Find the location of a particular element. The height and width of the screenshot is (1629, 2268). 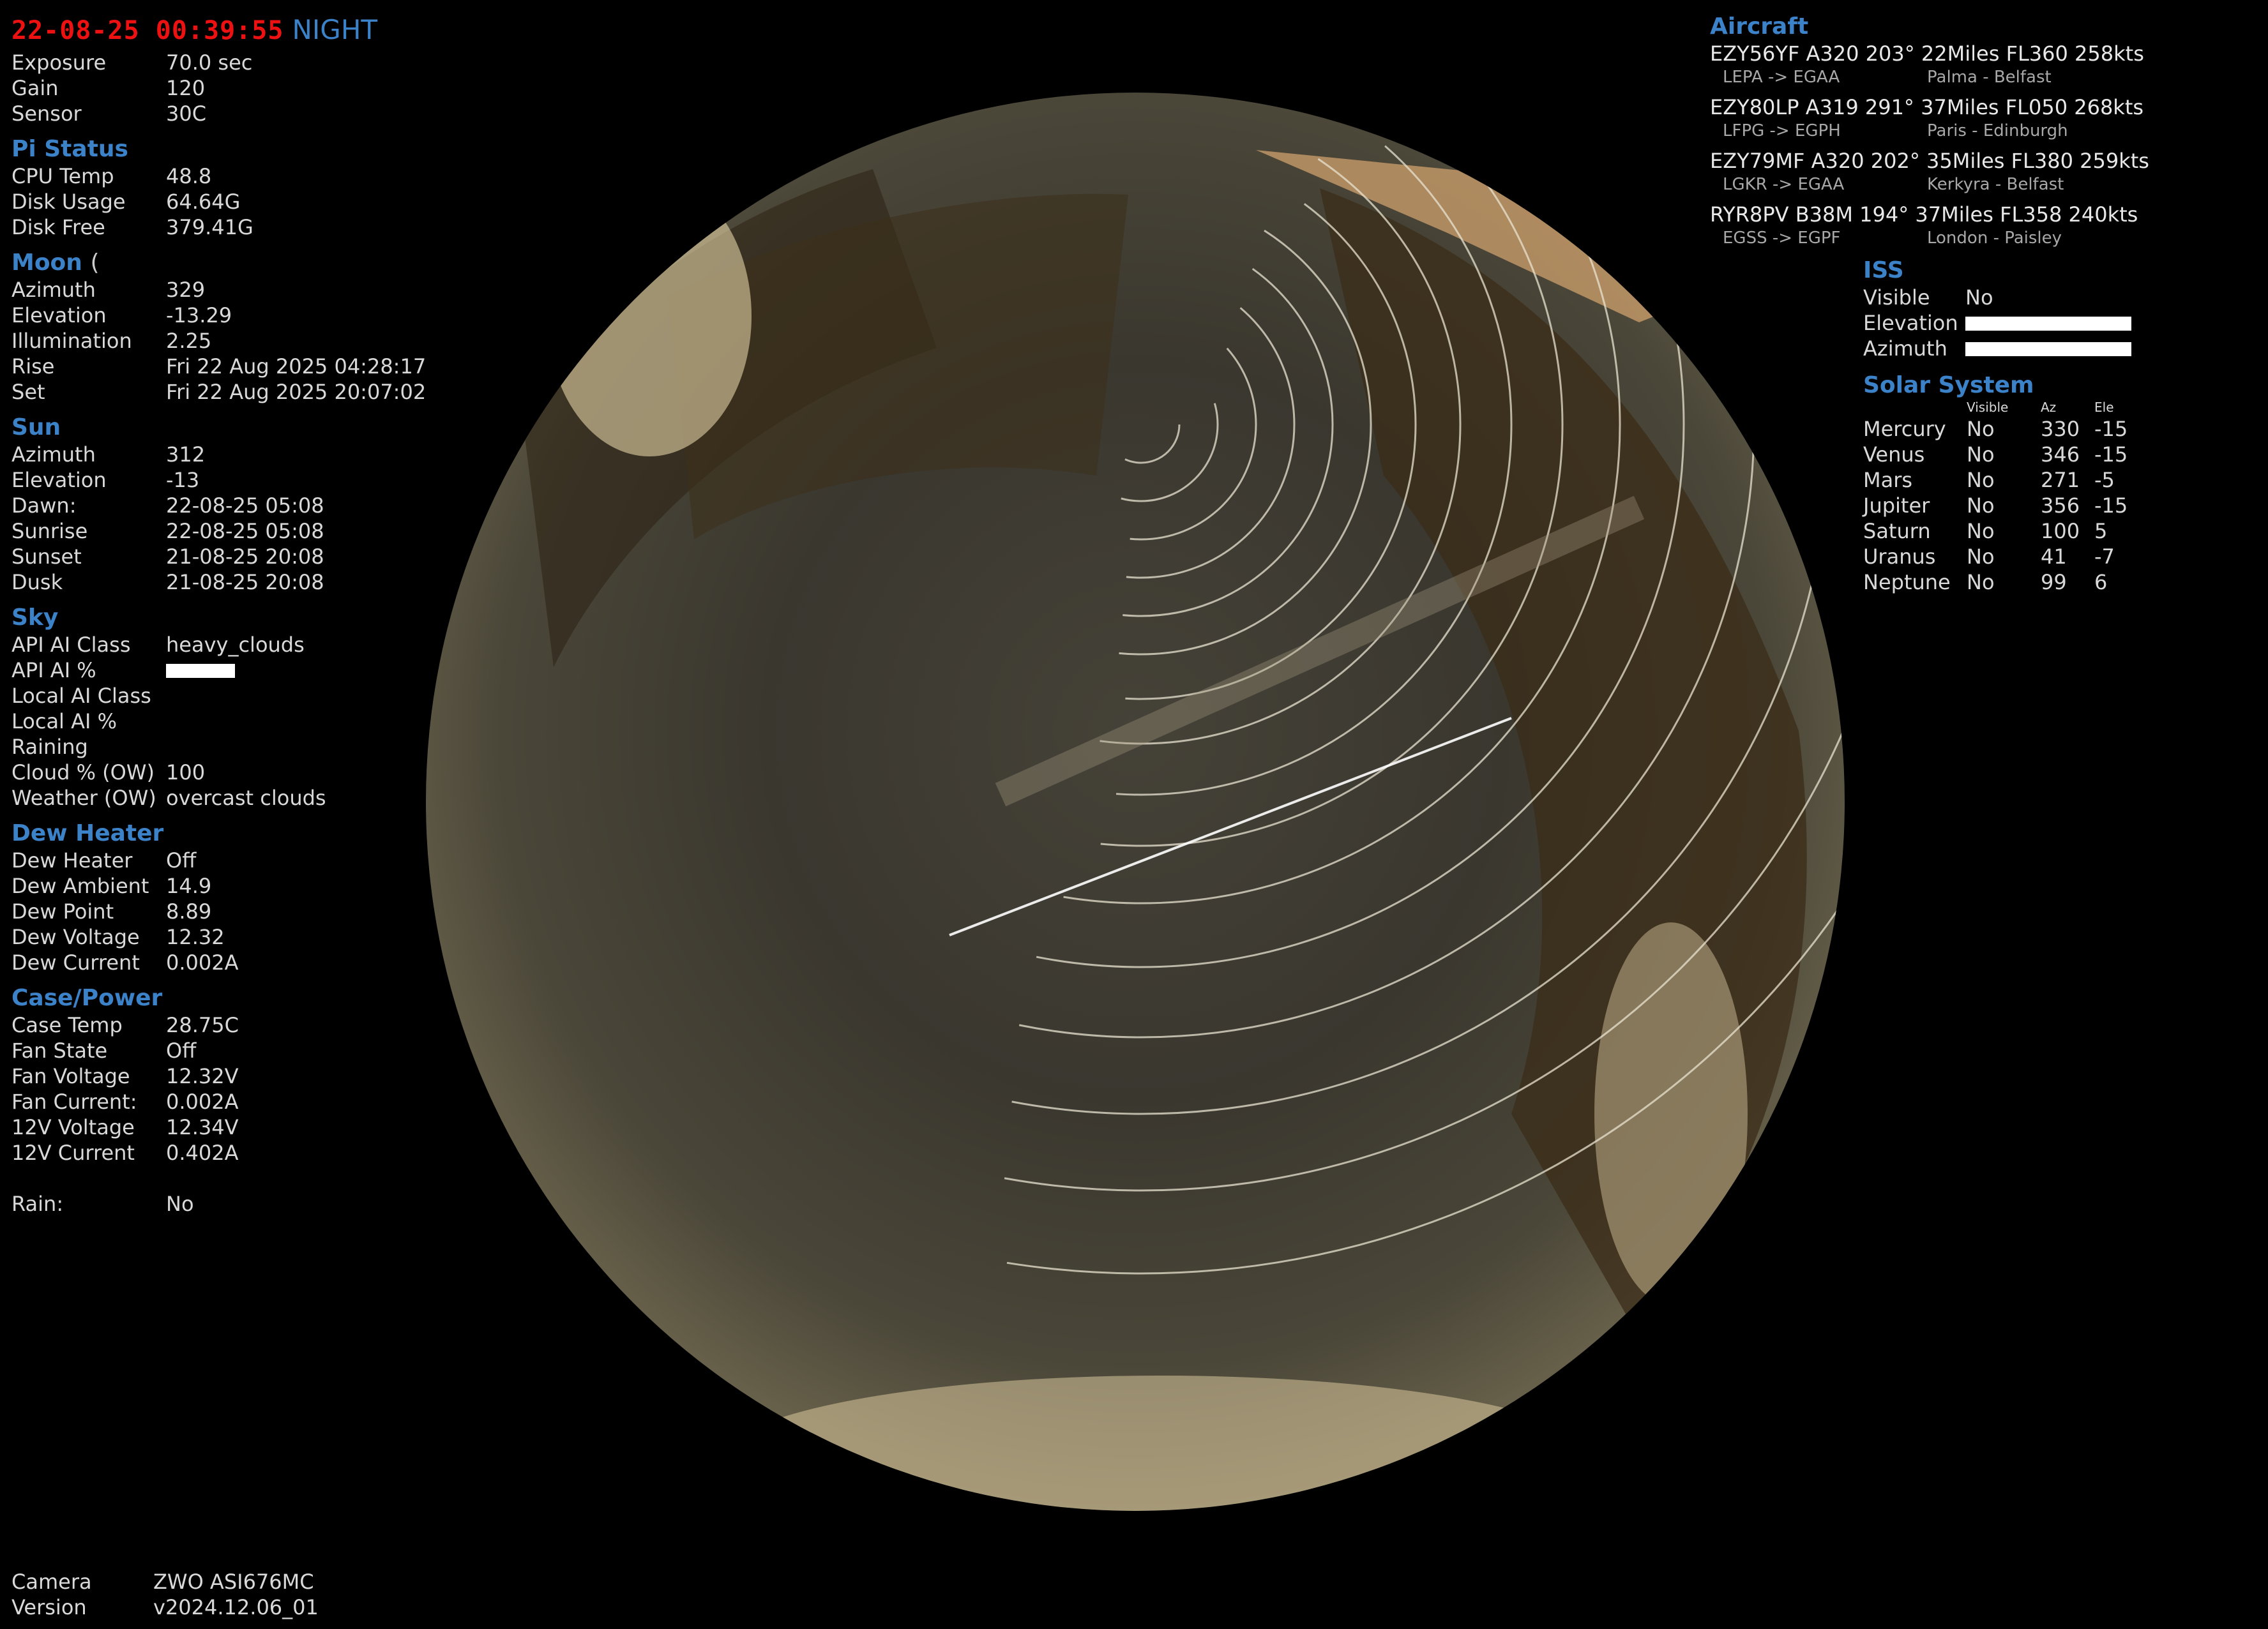

row-value: 379.41G is located at coordinates (209, 227).